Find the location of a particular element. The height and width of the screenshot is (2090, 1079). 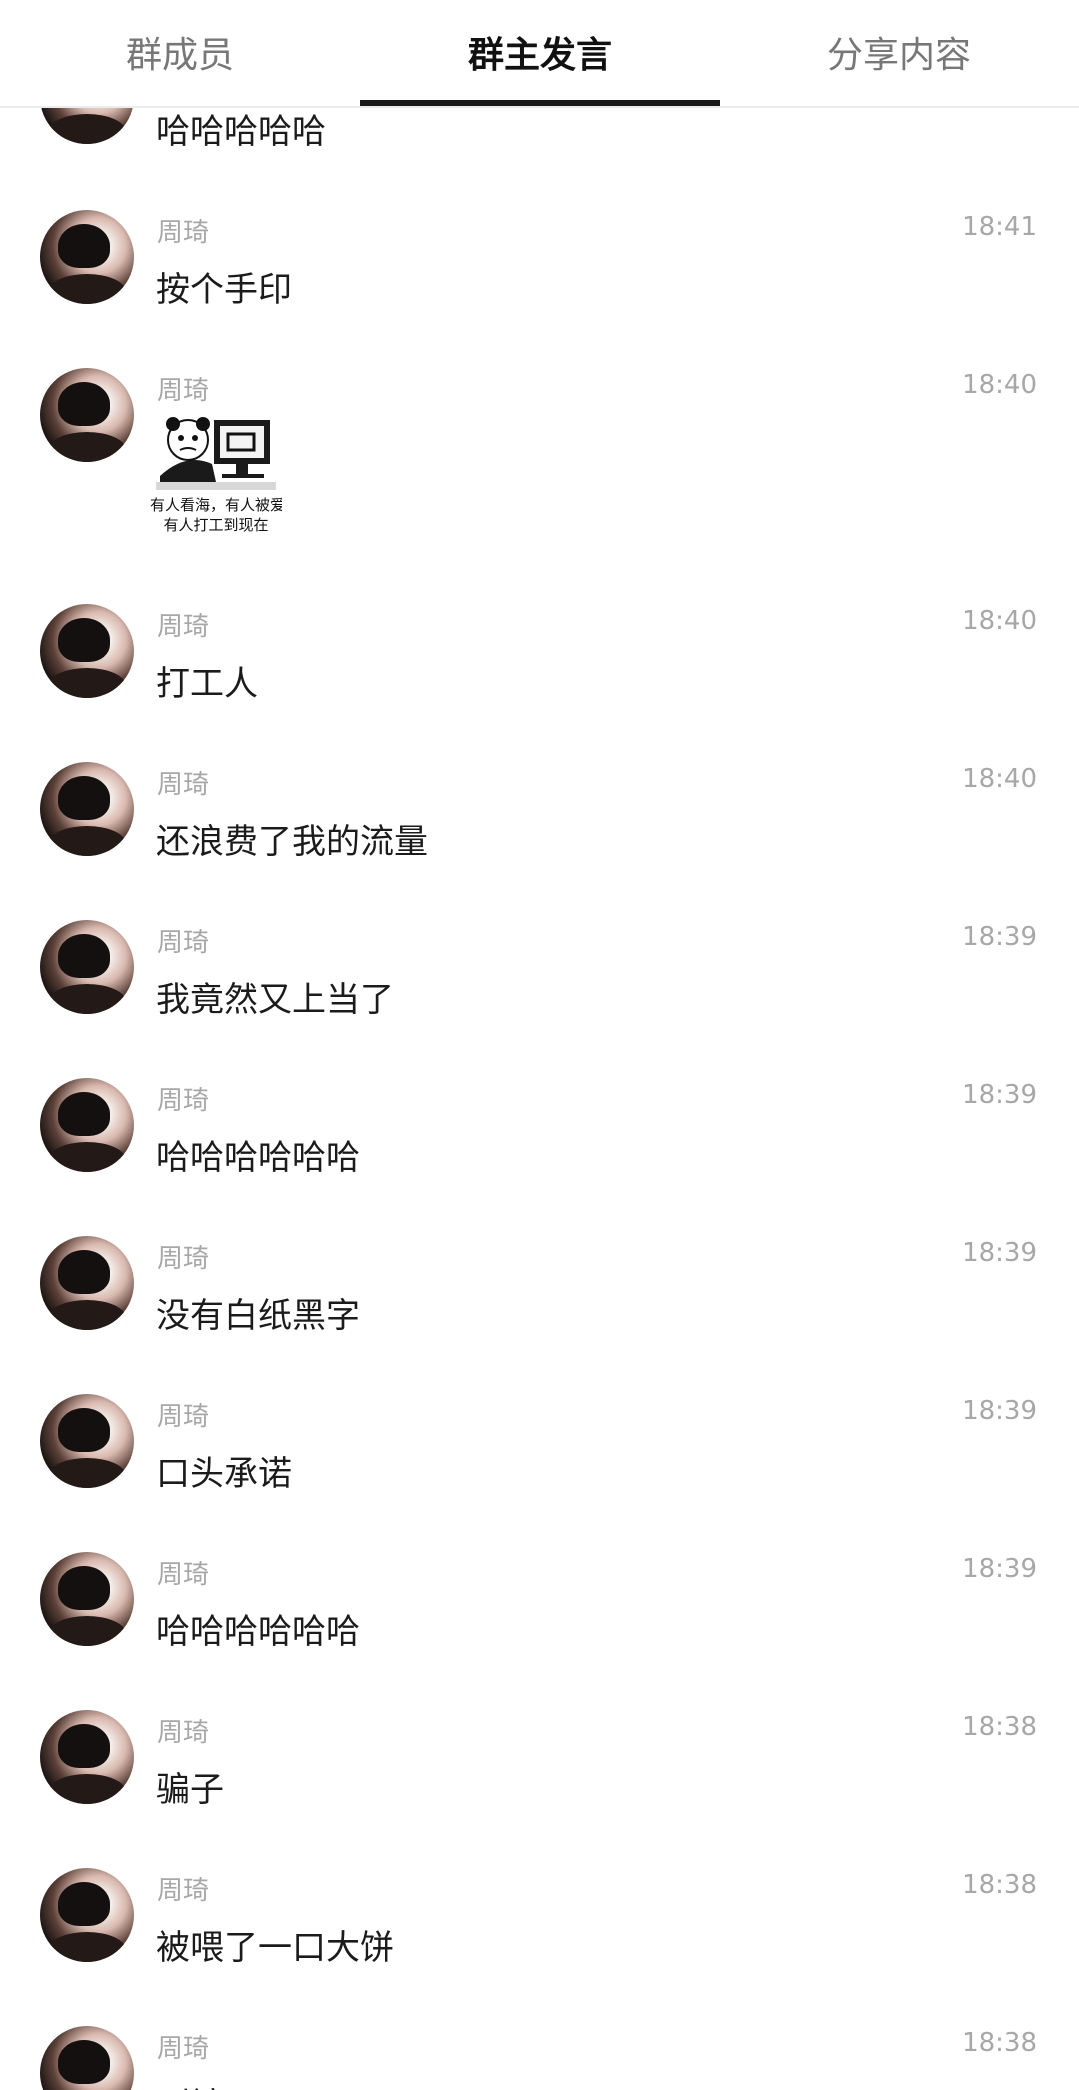

sticker-caption: 有人打工到现在 is located at coordinates (216, 525).